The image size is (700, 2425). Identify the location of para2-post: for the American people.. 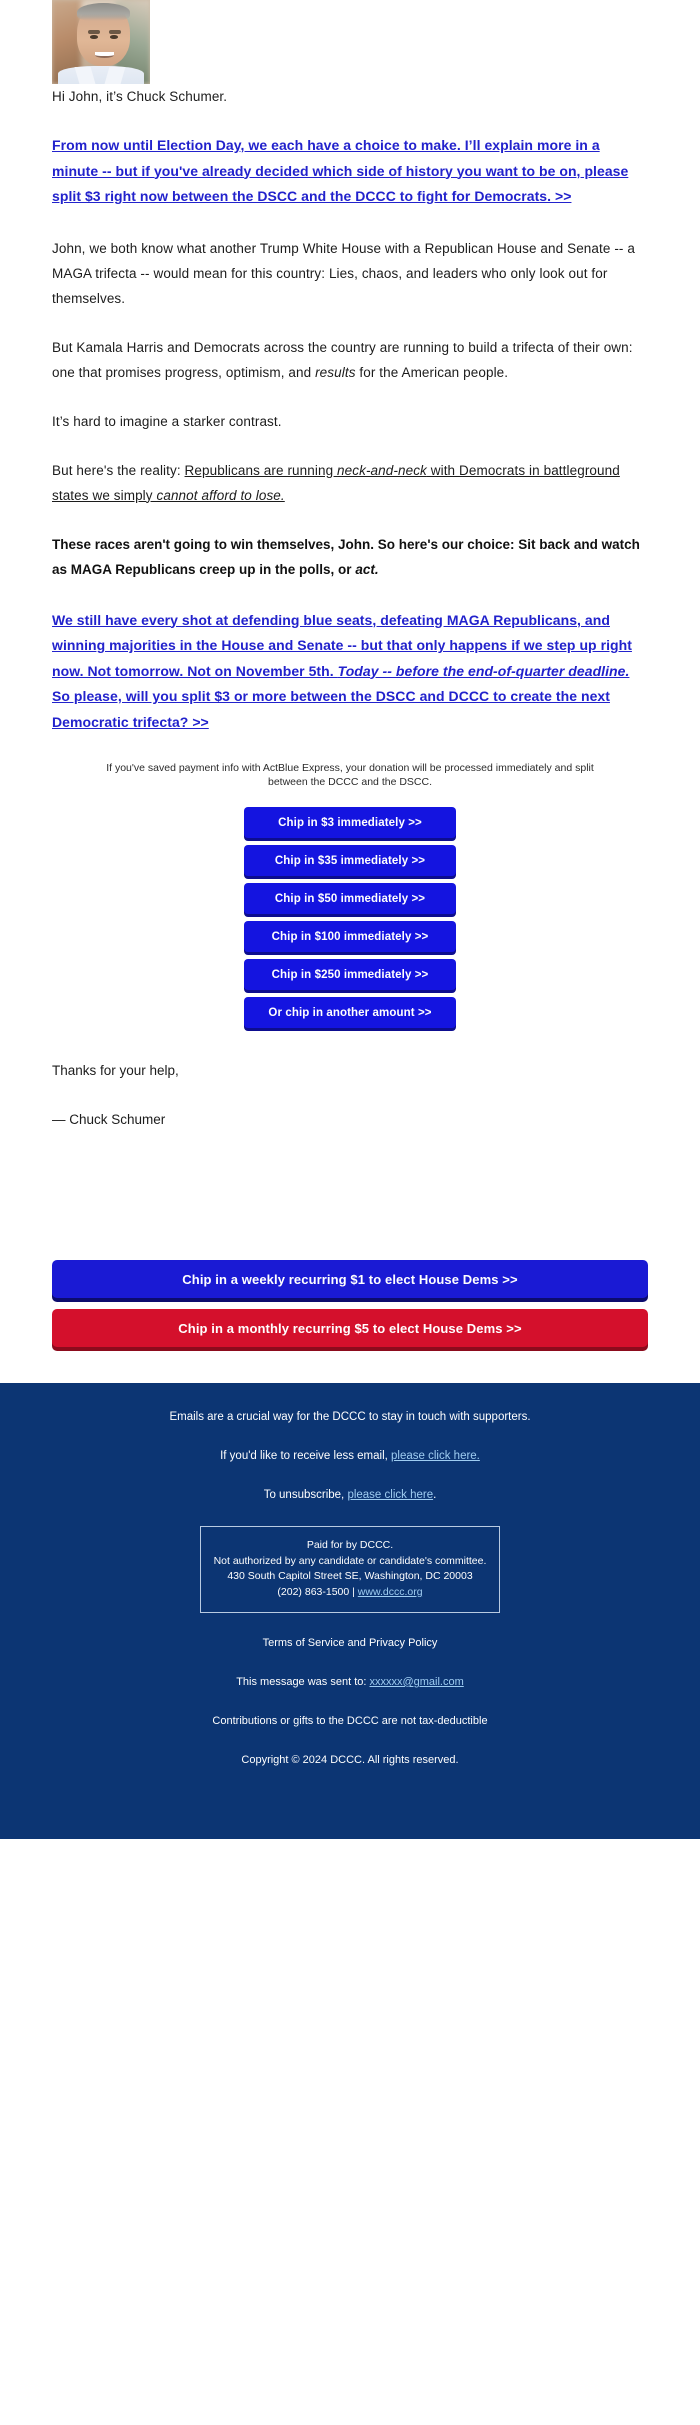
(432, 372).